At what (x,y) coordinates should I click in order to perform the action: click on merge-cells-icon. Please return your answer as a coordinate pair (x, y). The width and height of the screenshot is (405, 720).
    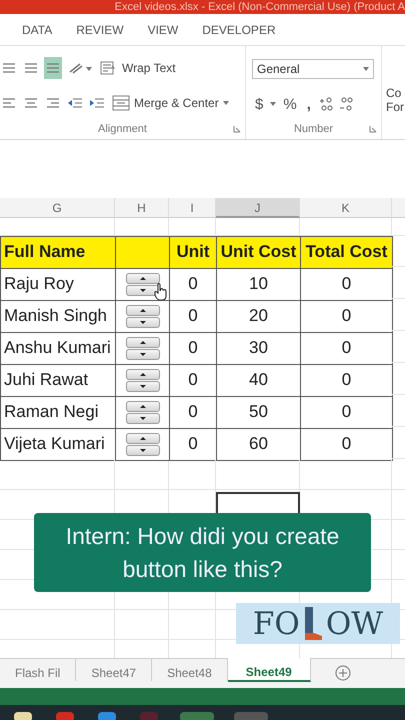
    Looking at the image, I should click on (121, 103).